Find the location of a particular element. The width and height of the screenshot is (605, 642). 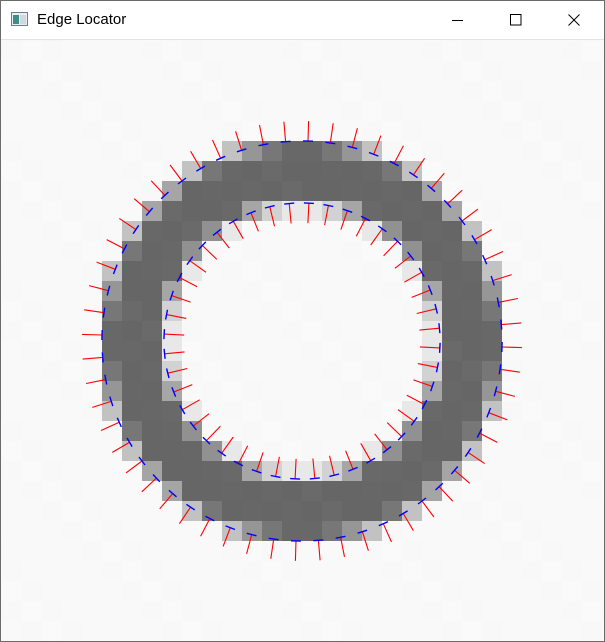

edge-normal-line is located at coordinates (295, 550).